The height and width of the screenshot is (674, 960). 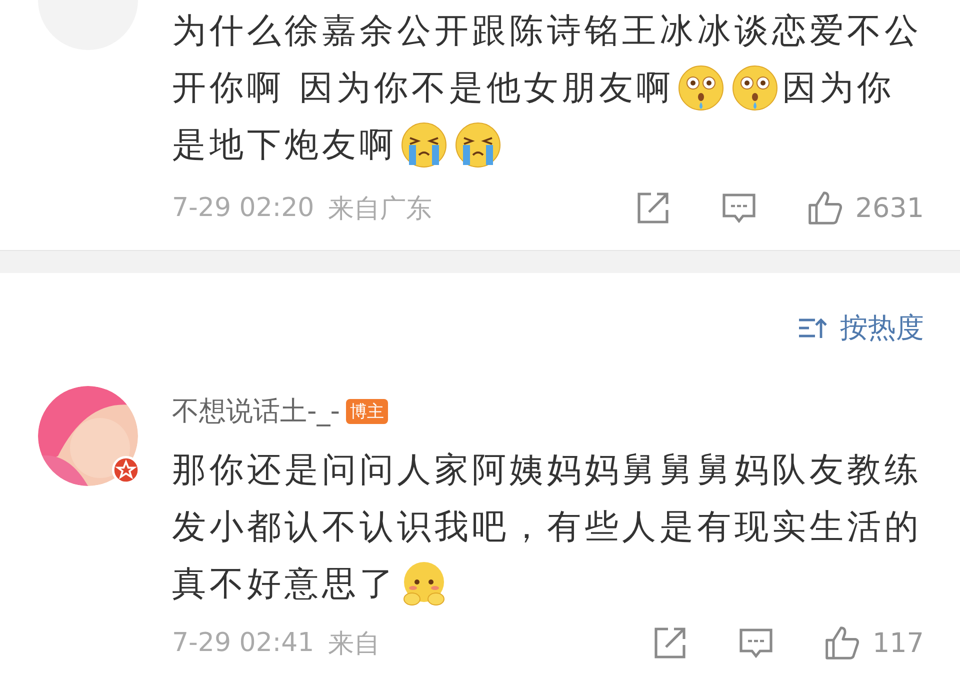 What do you see at coordinates (547, 527) in the screenshot?
I see `comment-text: 发小都认不认识我吧，有些人是有现实生活的` at bounding box center [547, 527].